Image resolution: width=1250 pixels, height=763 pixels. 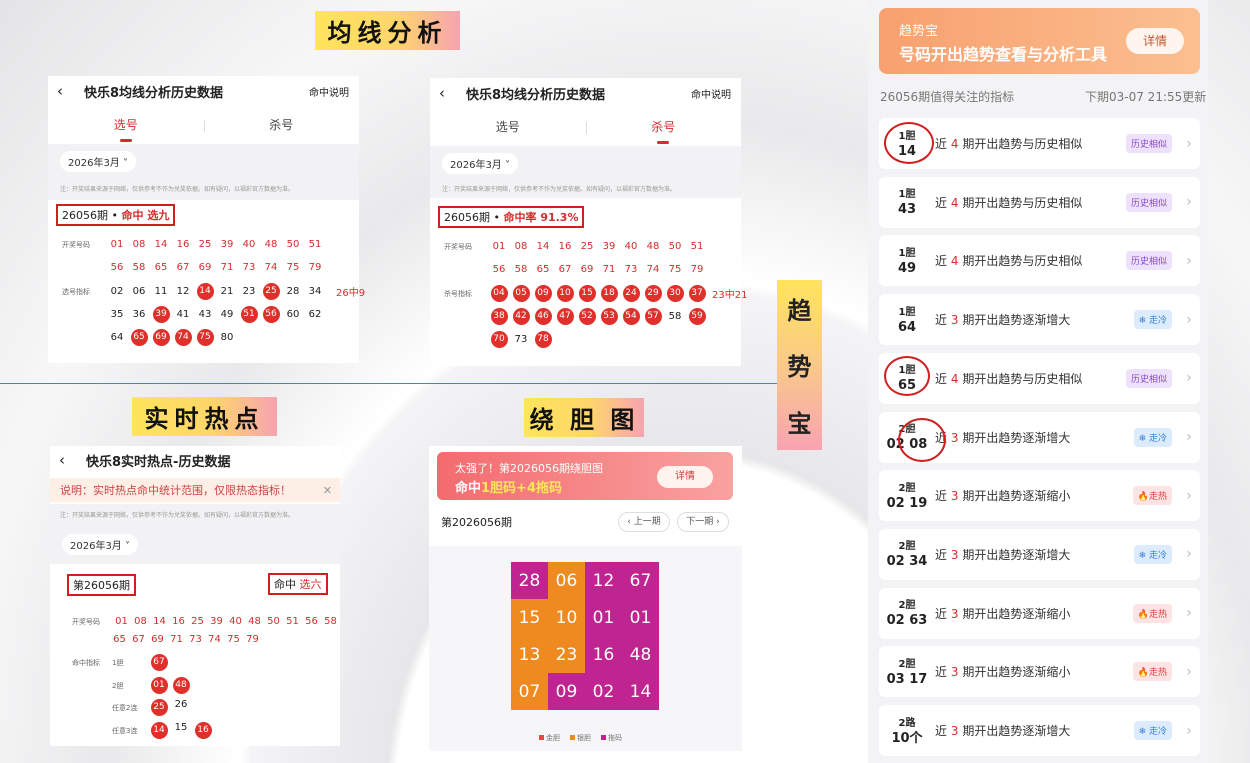 I want to click on grid-cell: 67, so click(x=640, y=580).